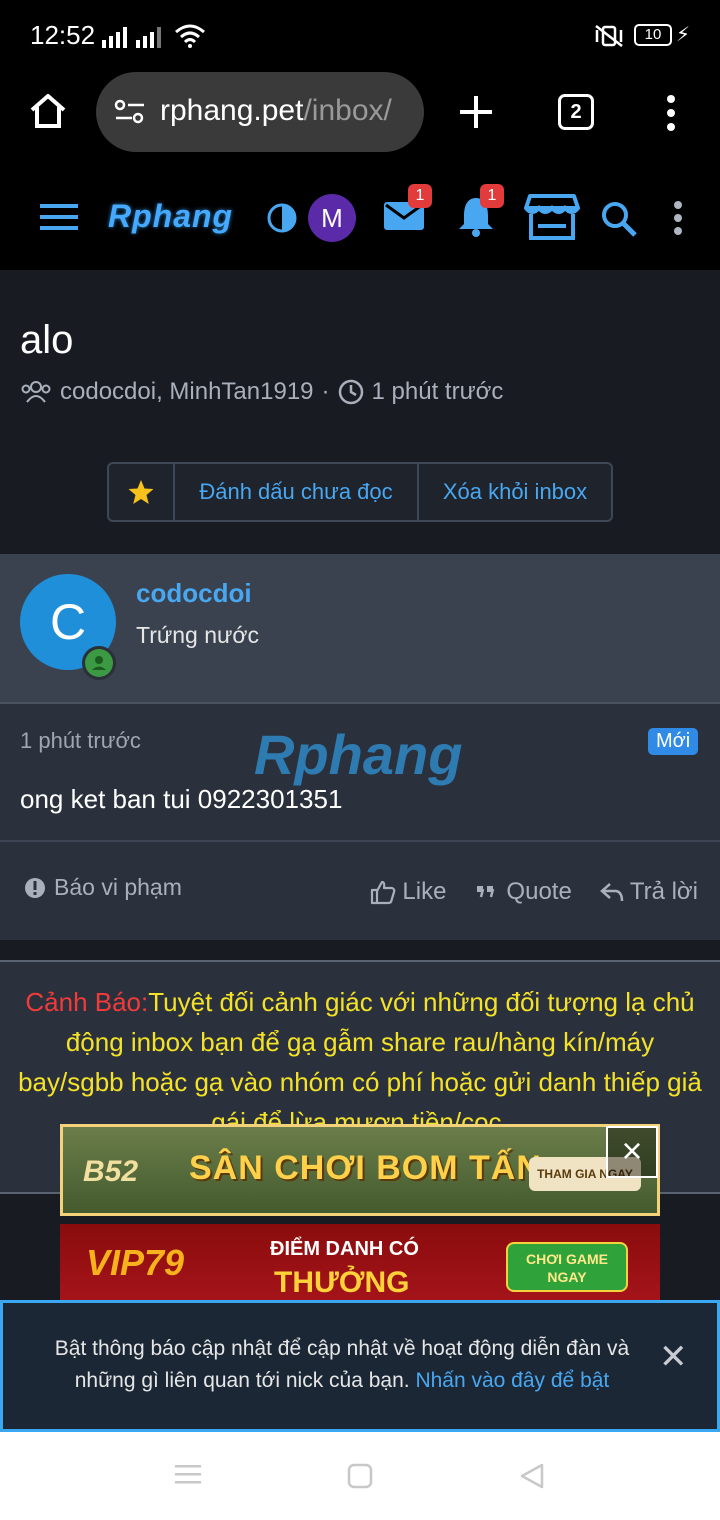  I want to click on quote-label: Quote, so click(539, 891).